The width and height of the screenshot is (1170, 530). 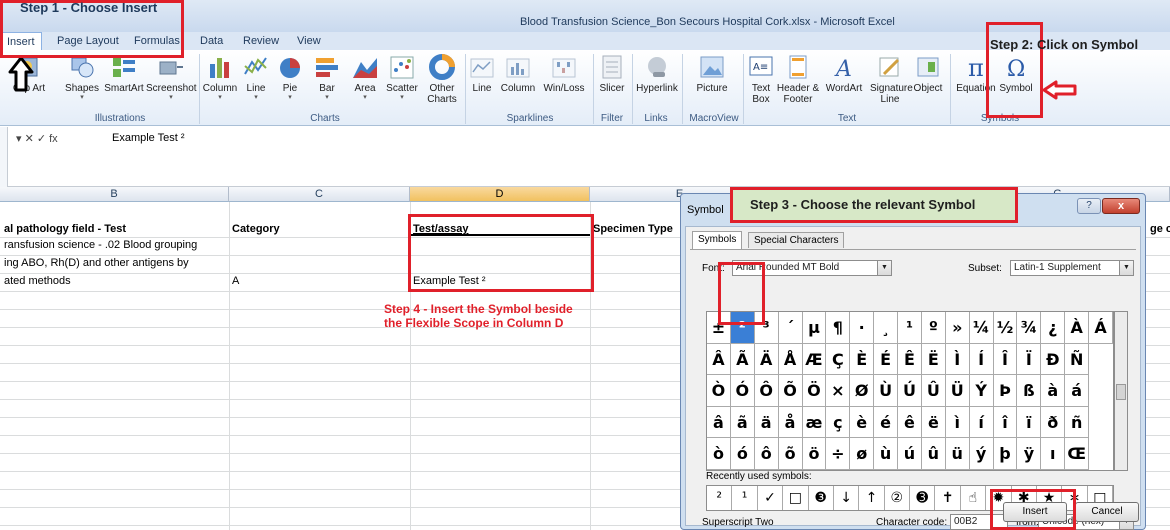 I want to click on table-row-2-field: ing ABO, Rh(D) and other antigens by, so click(x=96, y=263).